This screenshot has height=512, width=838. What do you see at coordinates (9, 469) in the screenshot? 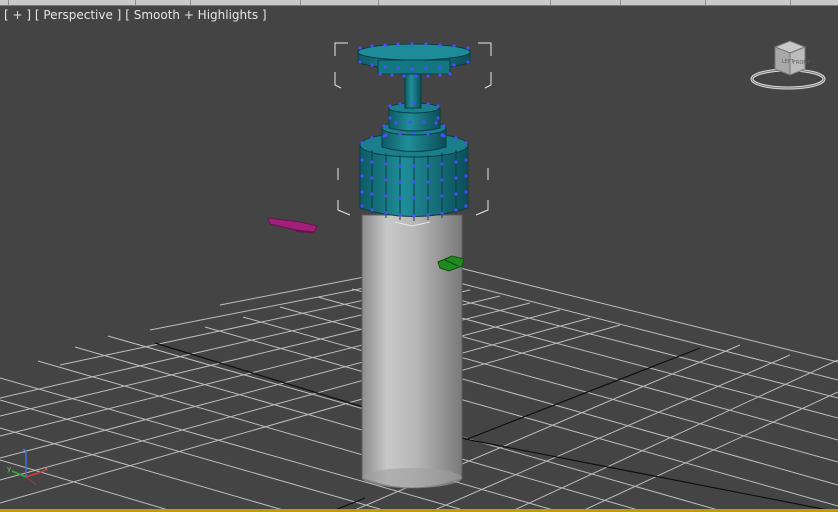
I see `axis-y-label: y` at bounding box center [9, 469].